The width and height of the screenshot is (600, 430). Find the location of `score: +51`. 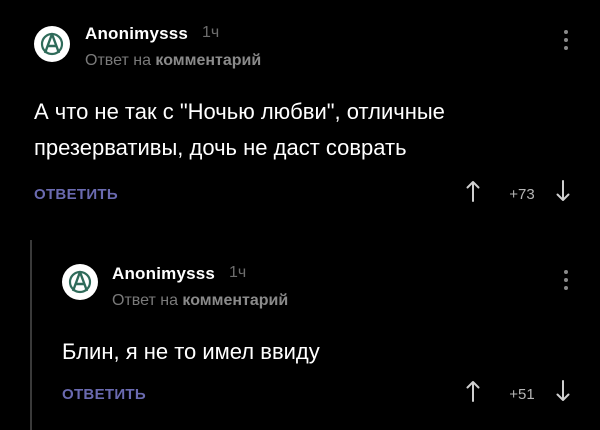

score: +51 is located at coordinates (522, 394).